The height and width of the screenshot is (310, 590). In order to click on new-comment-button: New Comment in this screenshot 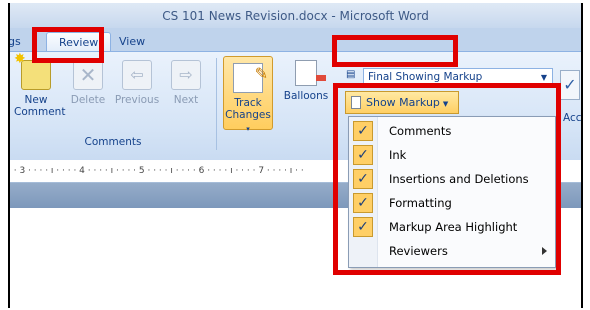, I will do `click(39, 85)`.